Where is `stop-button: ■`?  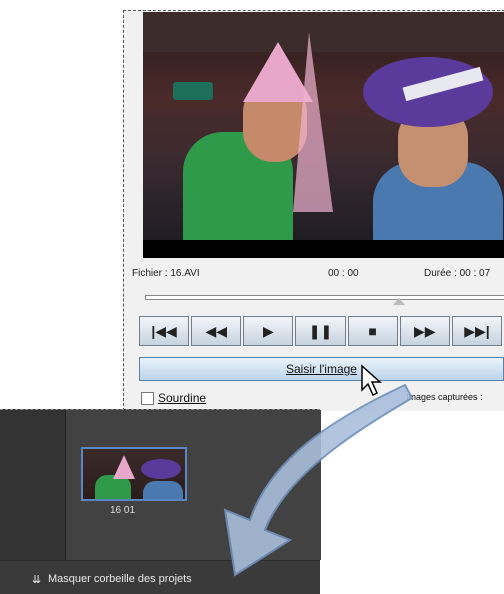
stop-button: ■ is located at coordinates (372, 331).